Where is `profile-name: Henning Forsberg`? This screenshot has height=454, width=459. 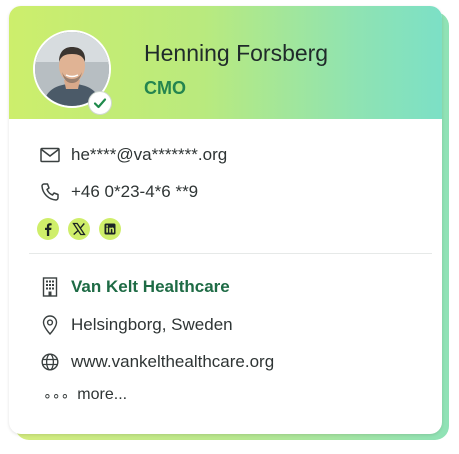 profile-name: Henning Forsberg is located at coordinates (236, 53).